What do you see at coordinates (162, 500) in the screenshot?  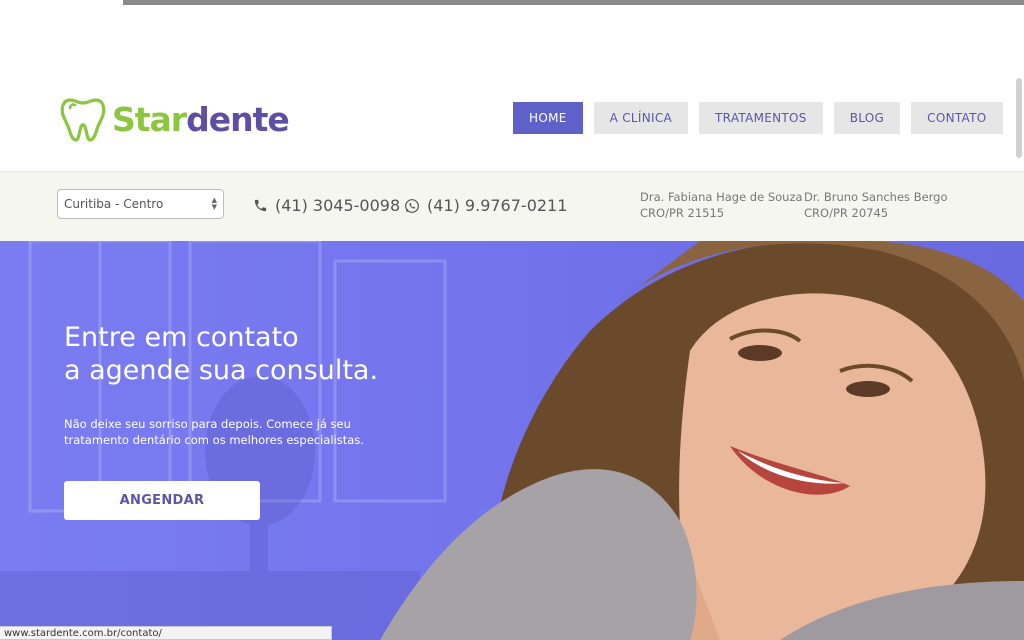 I see `schedule-button: ANGENDAR` at bounding box center [162, 500].